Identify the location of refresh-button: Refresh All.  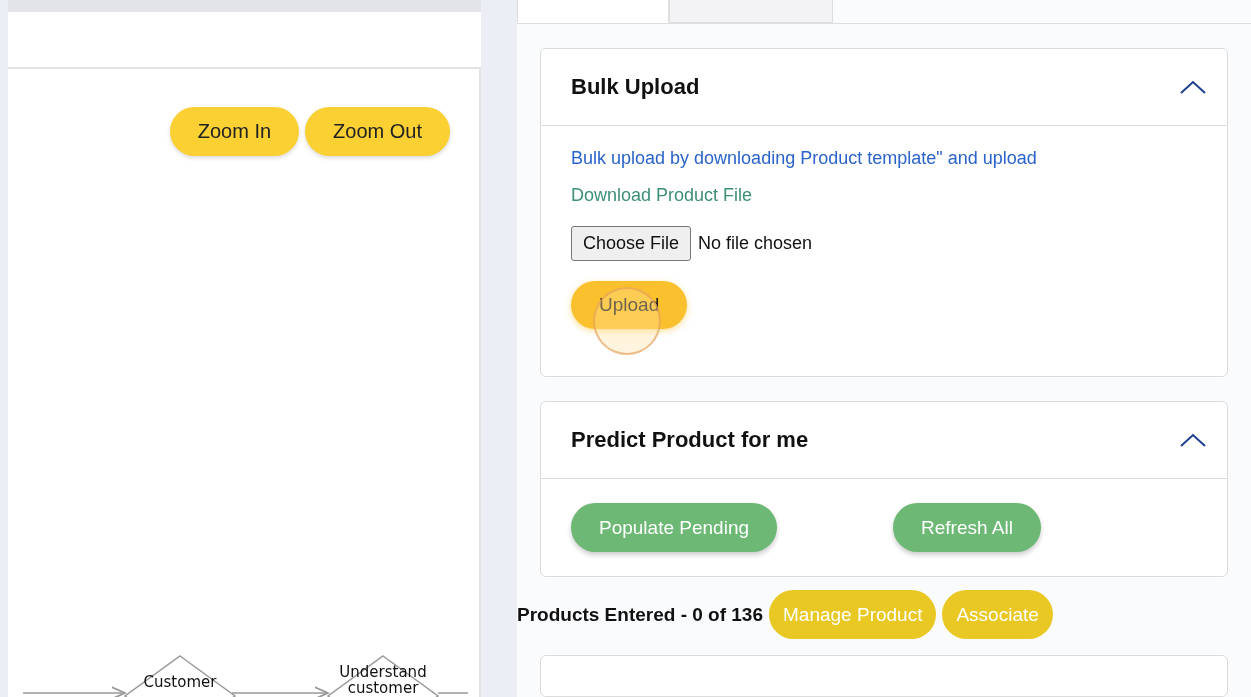
(967, 527).